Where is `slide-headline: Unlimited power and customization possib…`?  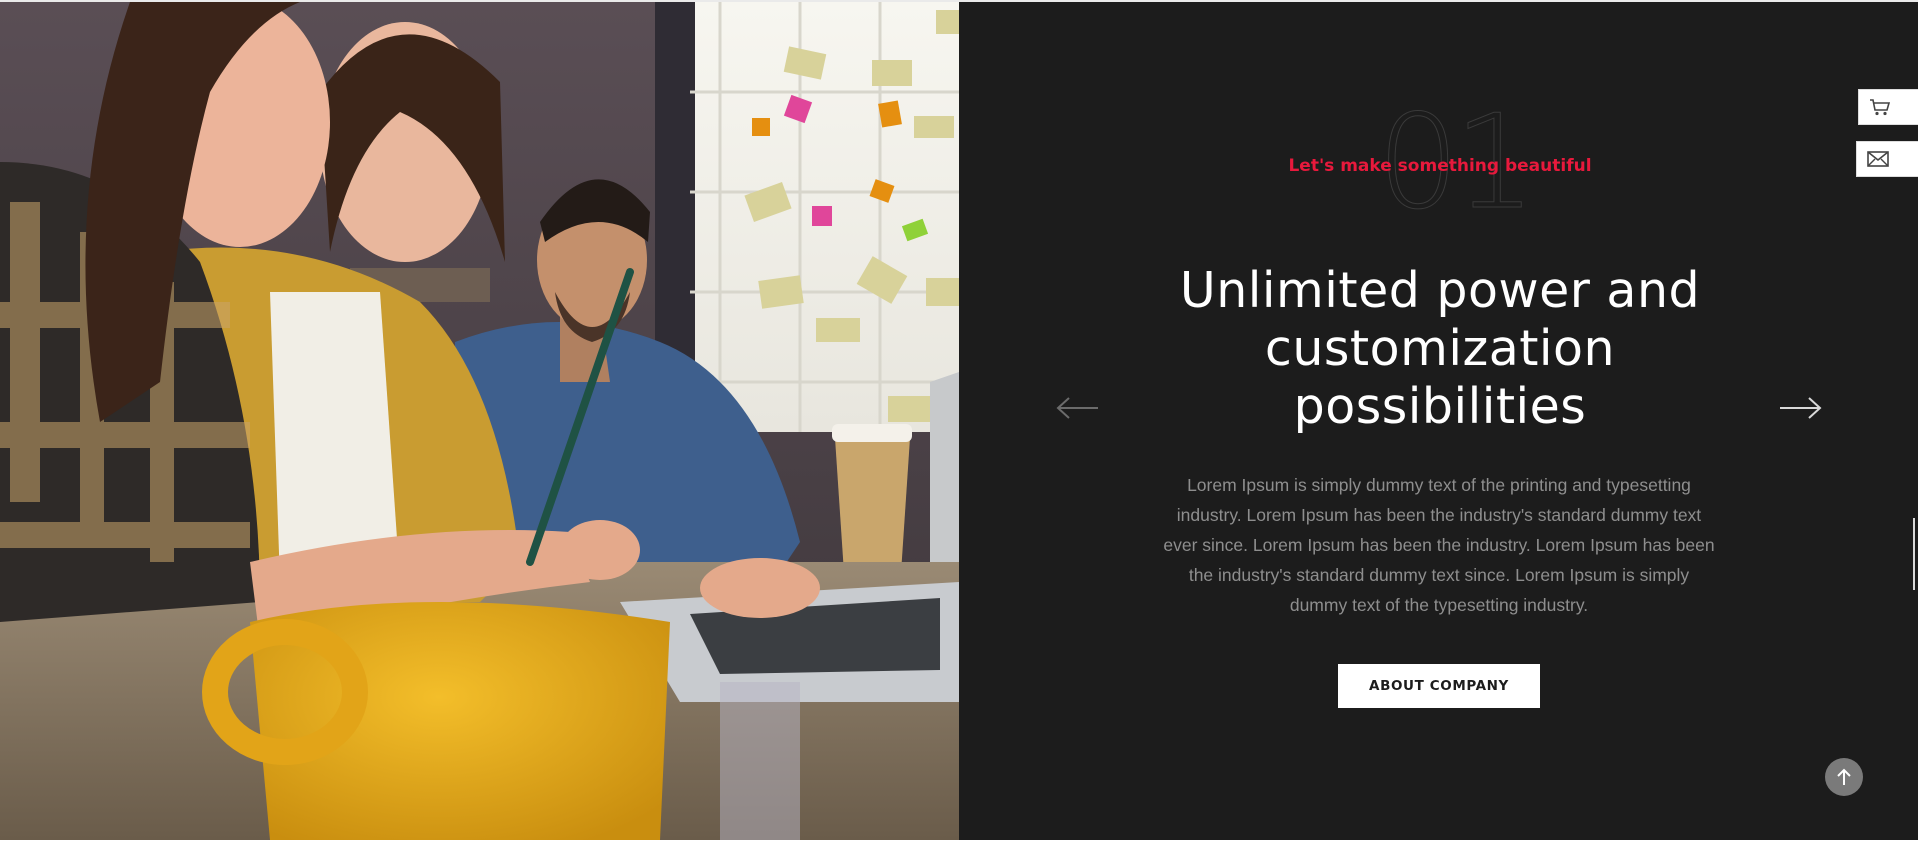 slide-headline: Unlimited power and customization possib… is located at coordinates (1440, 348).